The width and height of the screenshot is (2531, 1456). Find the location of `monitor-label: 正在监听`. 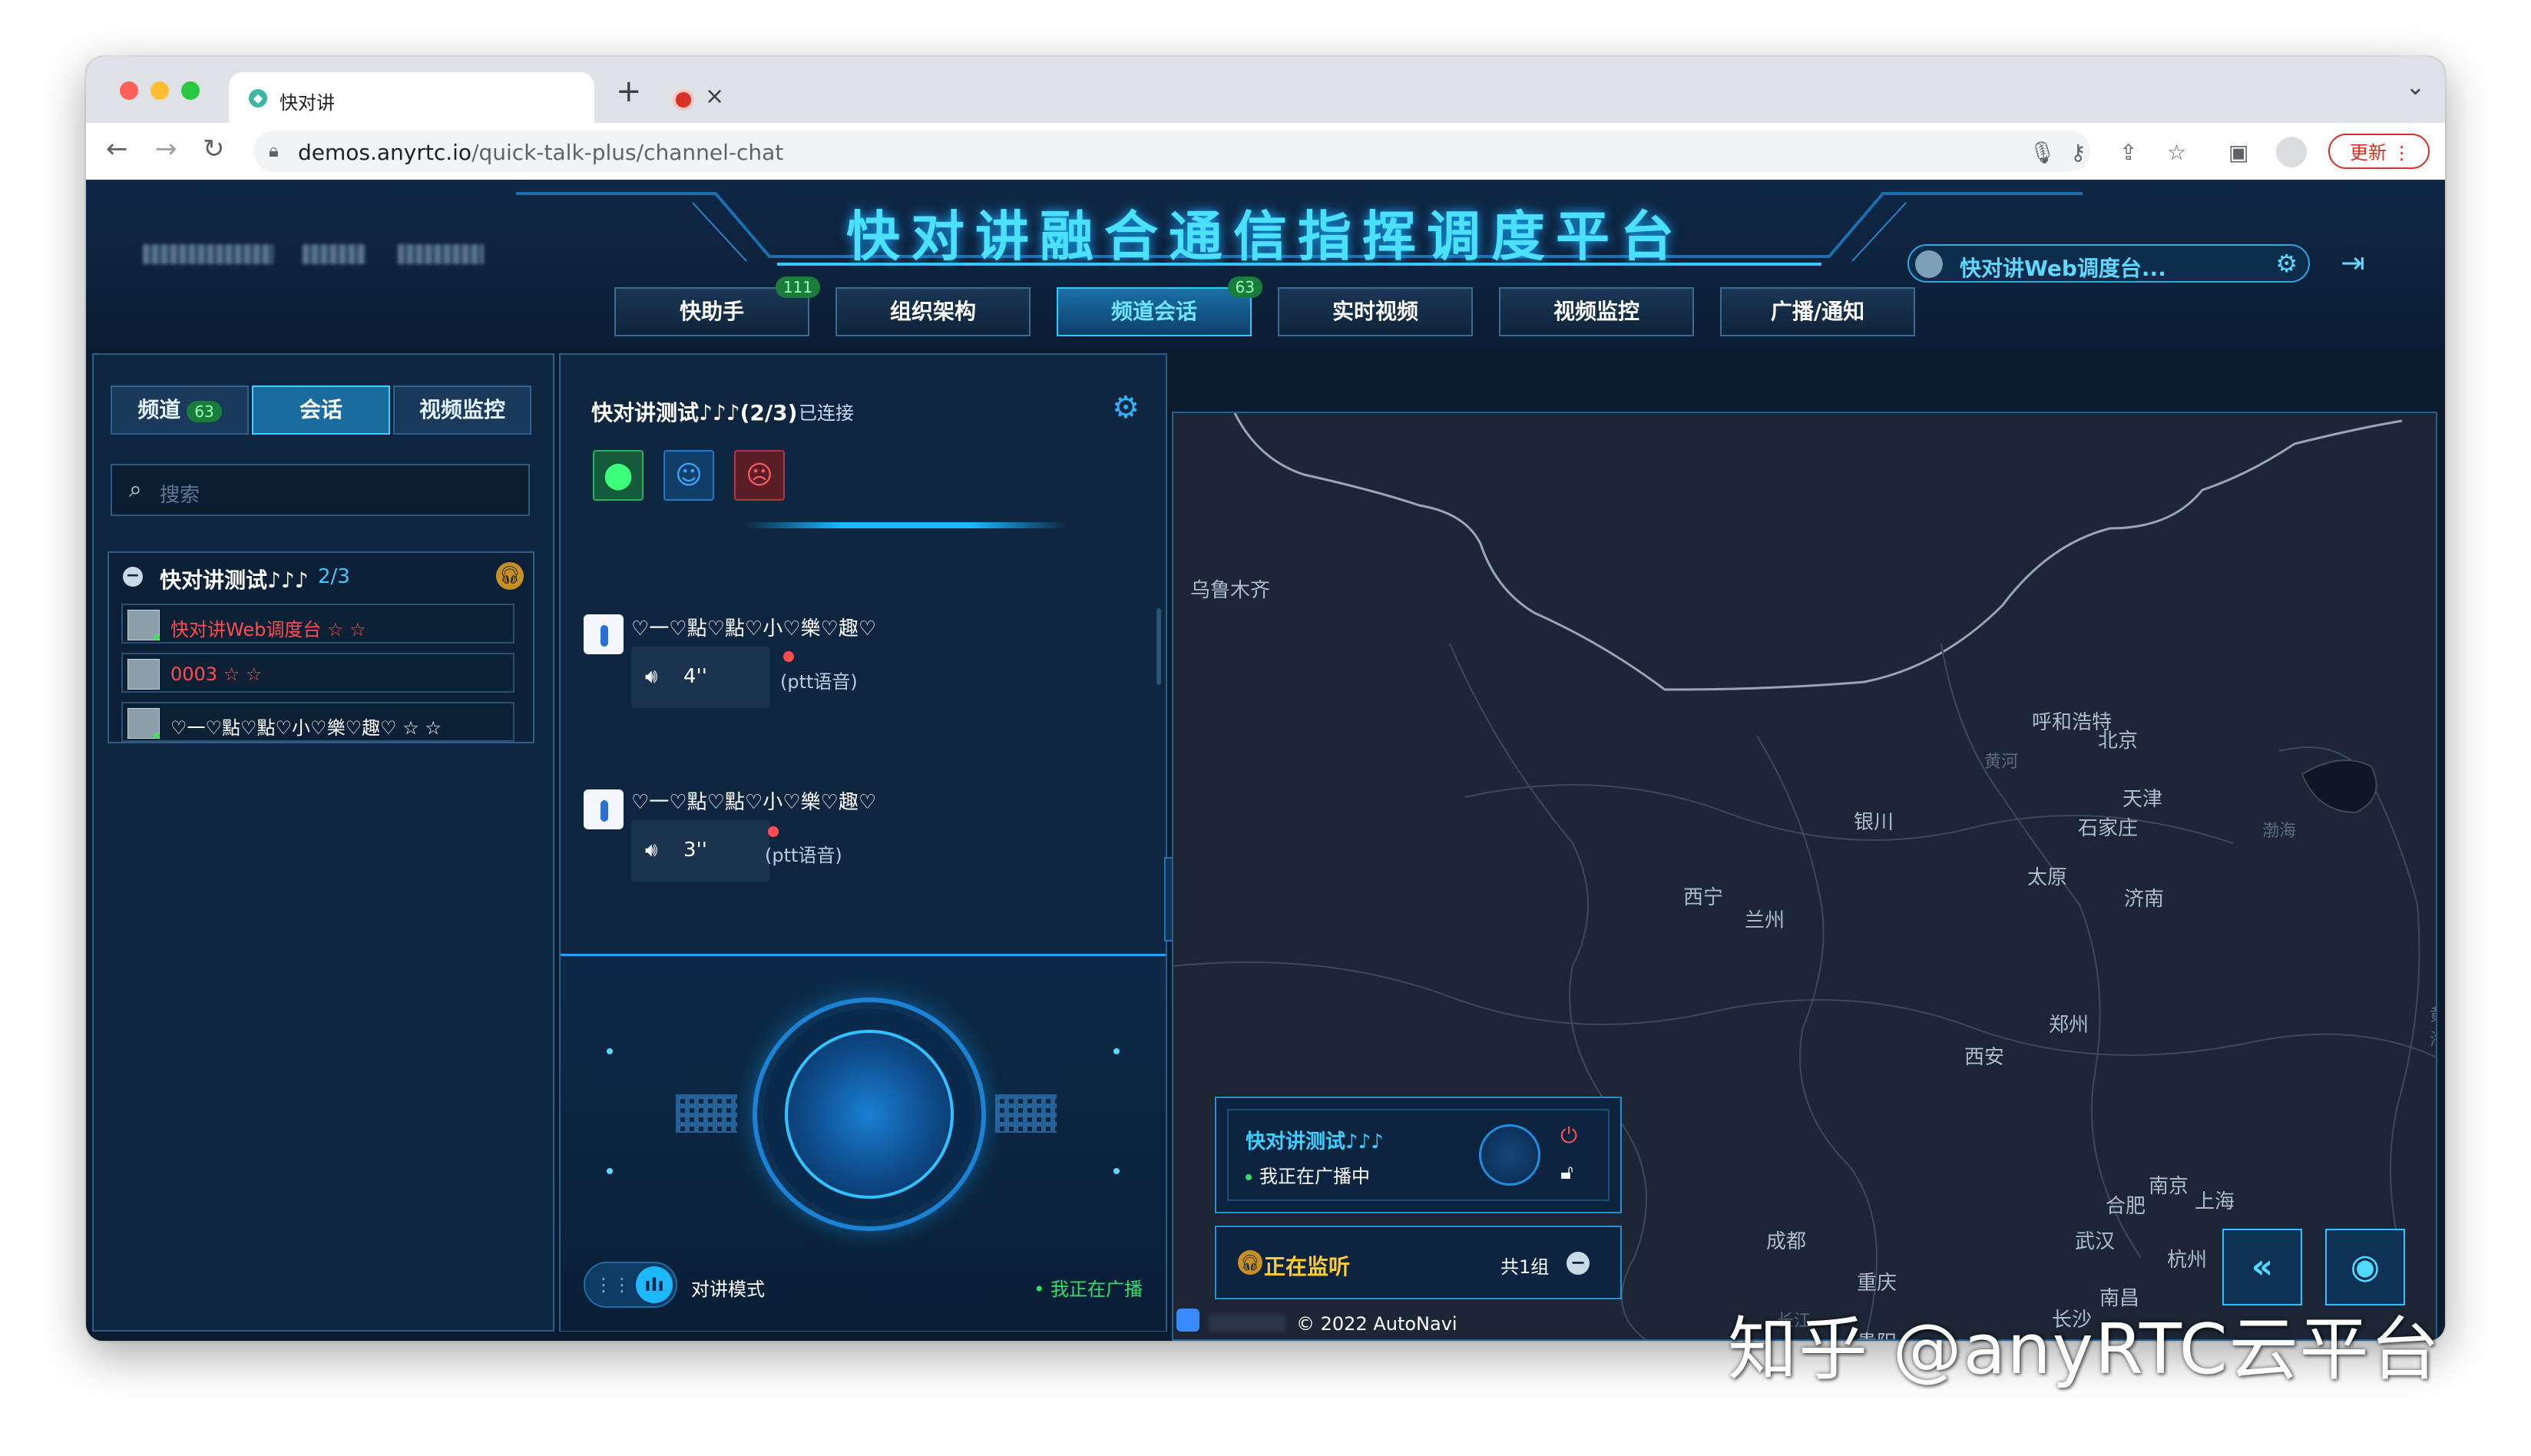

monitor-label: 正在监听 is located at coordinates (1307, 1266).